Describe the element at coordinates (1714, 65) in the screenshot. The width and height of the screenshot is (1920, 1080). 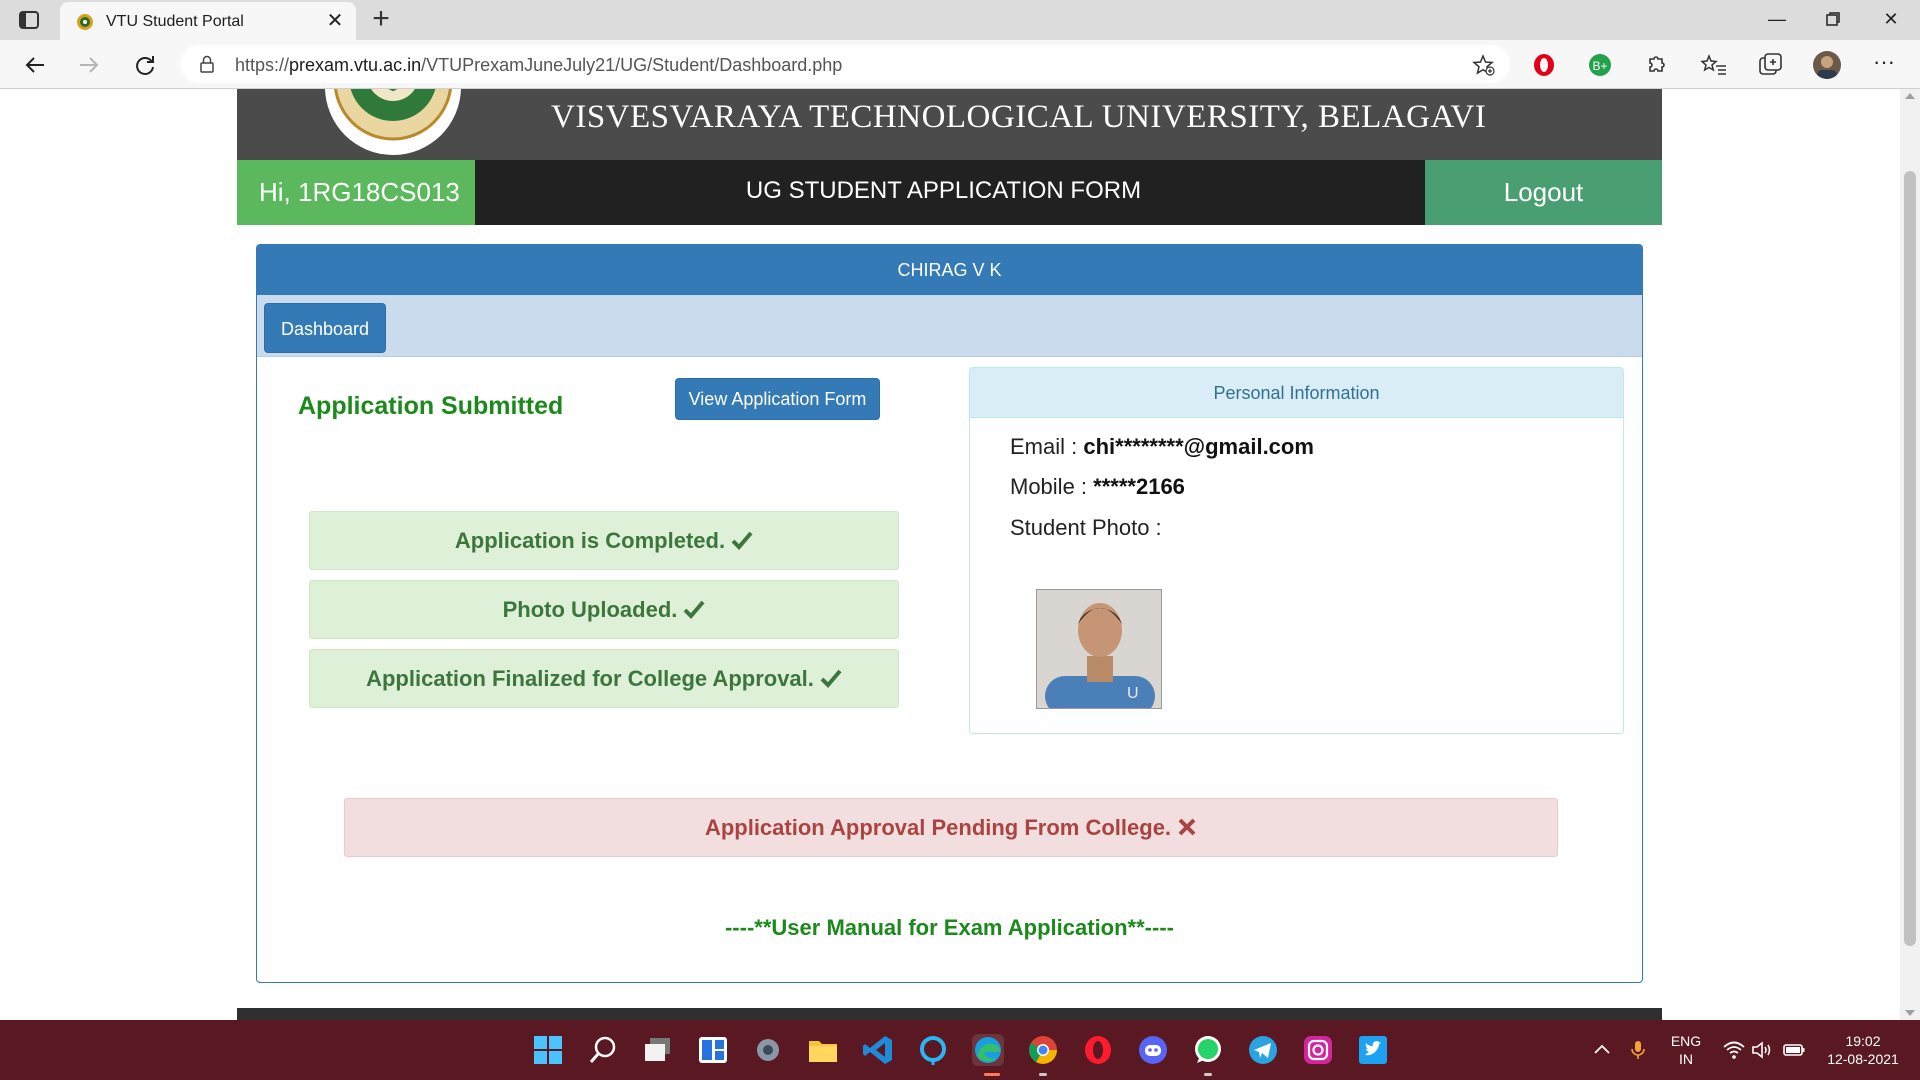
I see `favorites-list-icon` at that location.